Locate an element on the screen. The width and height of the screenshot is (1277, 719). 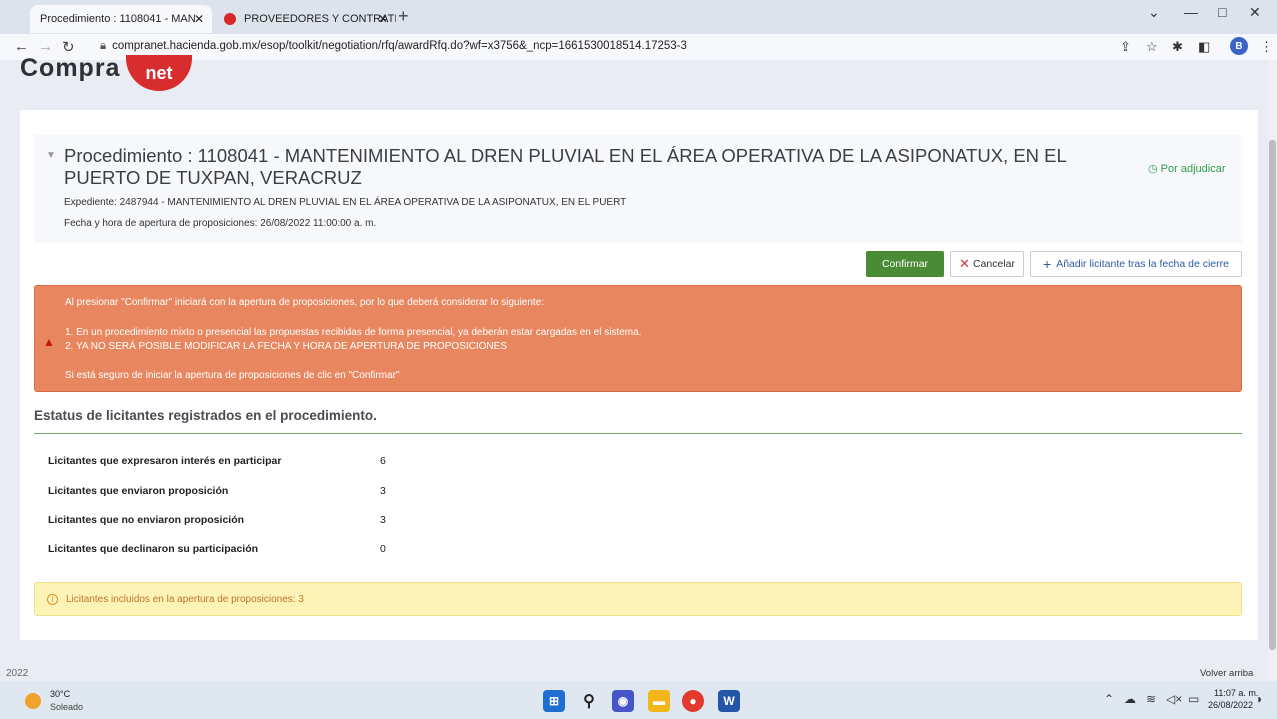
extensions-icon: ✱ is located at coordinates (1177, 47).